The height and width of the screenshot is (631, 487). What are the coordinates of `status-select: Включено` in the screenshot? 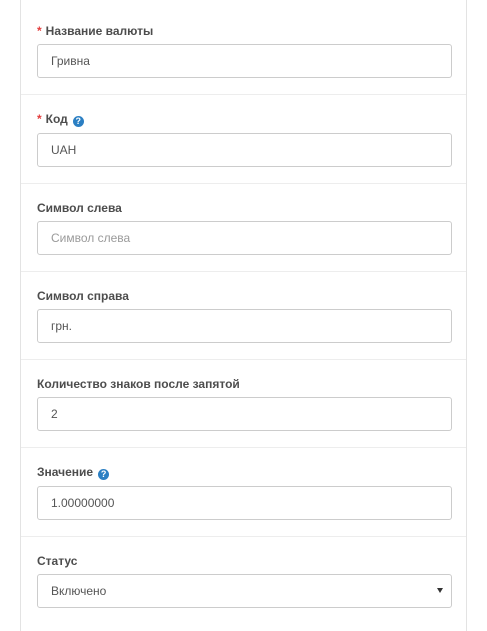 It's located at (244, 591).